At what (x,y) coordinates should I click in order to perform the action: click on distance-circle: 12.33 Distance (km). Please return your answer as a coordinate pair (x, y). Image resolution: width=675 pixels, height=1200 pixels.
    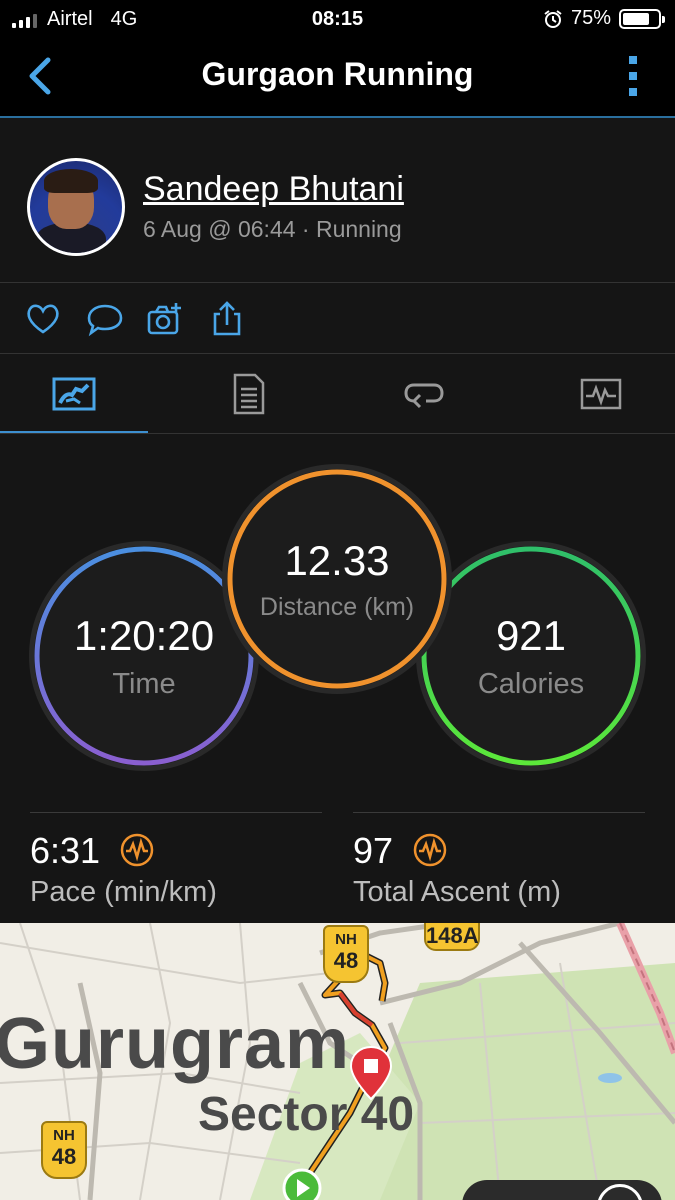
    Looking at the image, I should click on (337, 579).